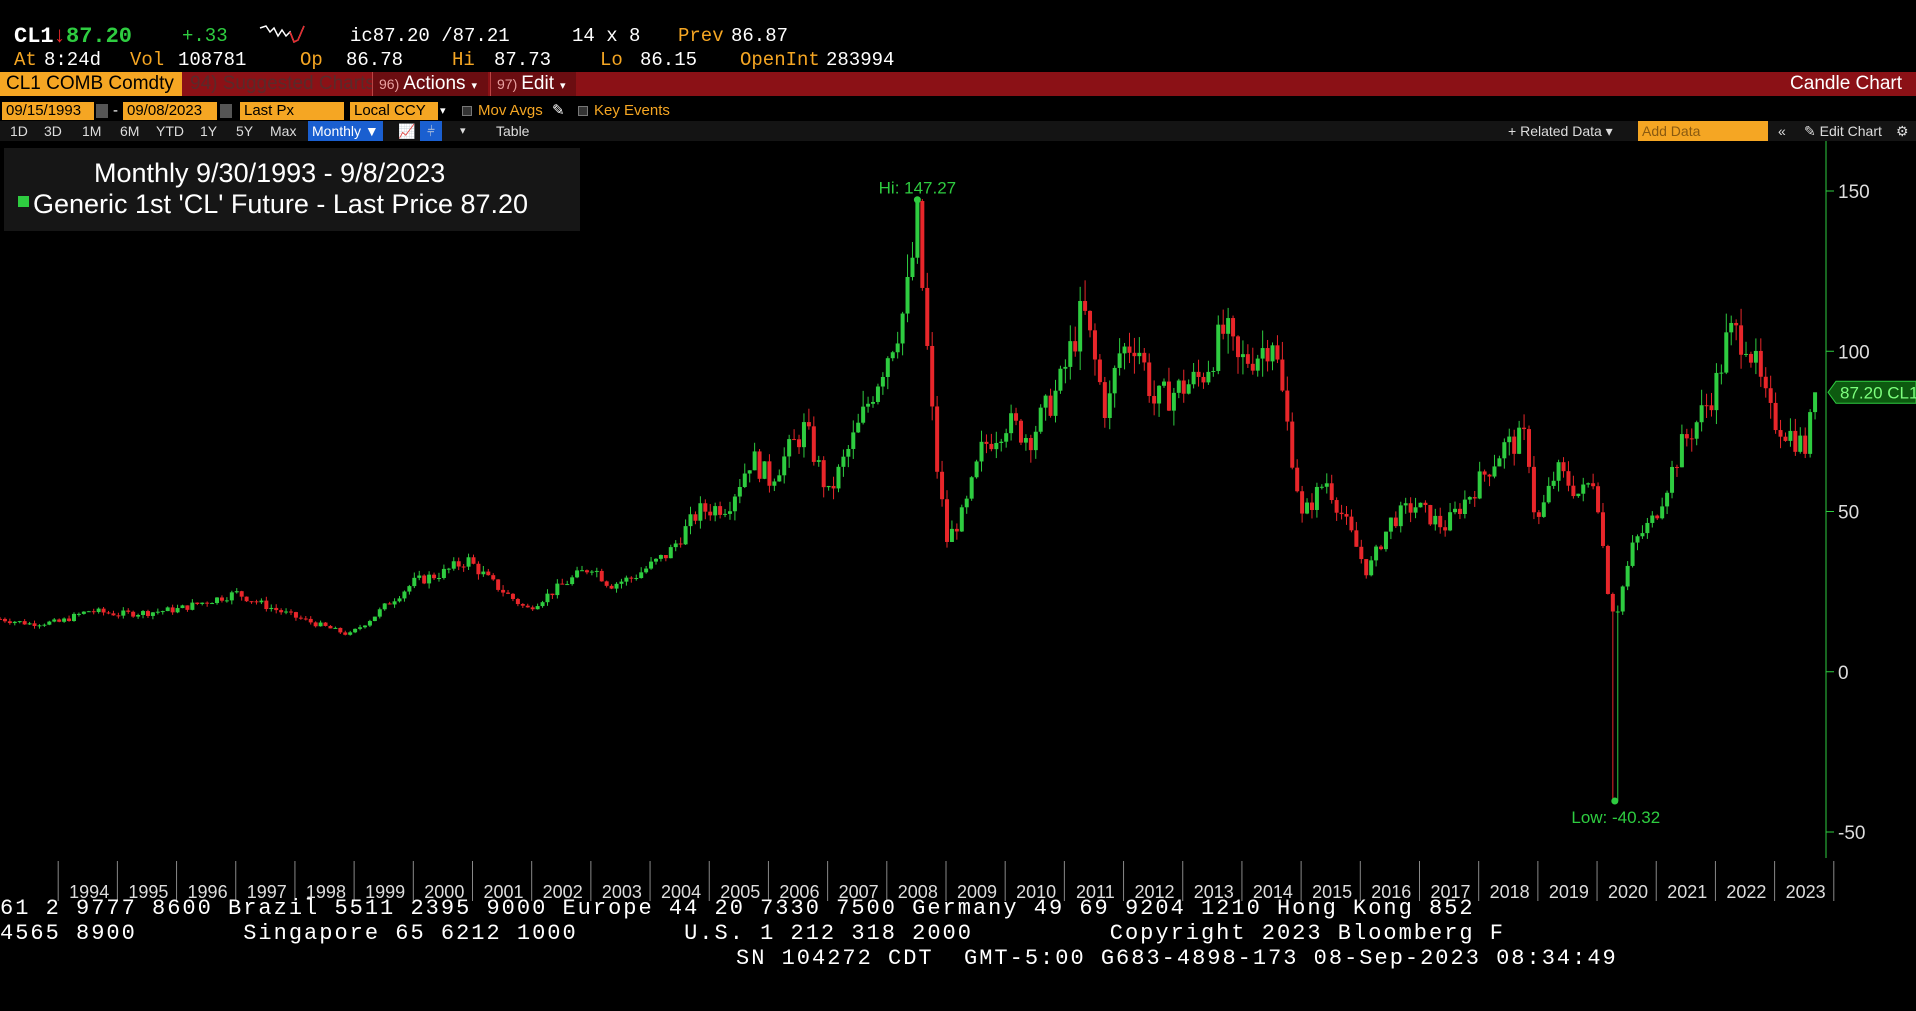 The image size is (1916, 1011). Describe the element at coordinates (208, 131) in the screenshot. I see `period-1y-button: 1Y` at that location.